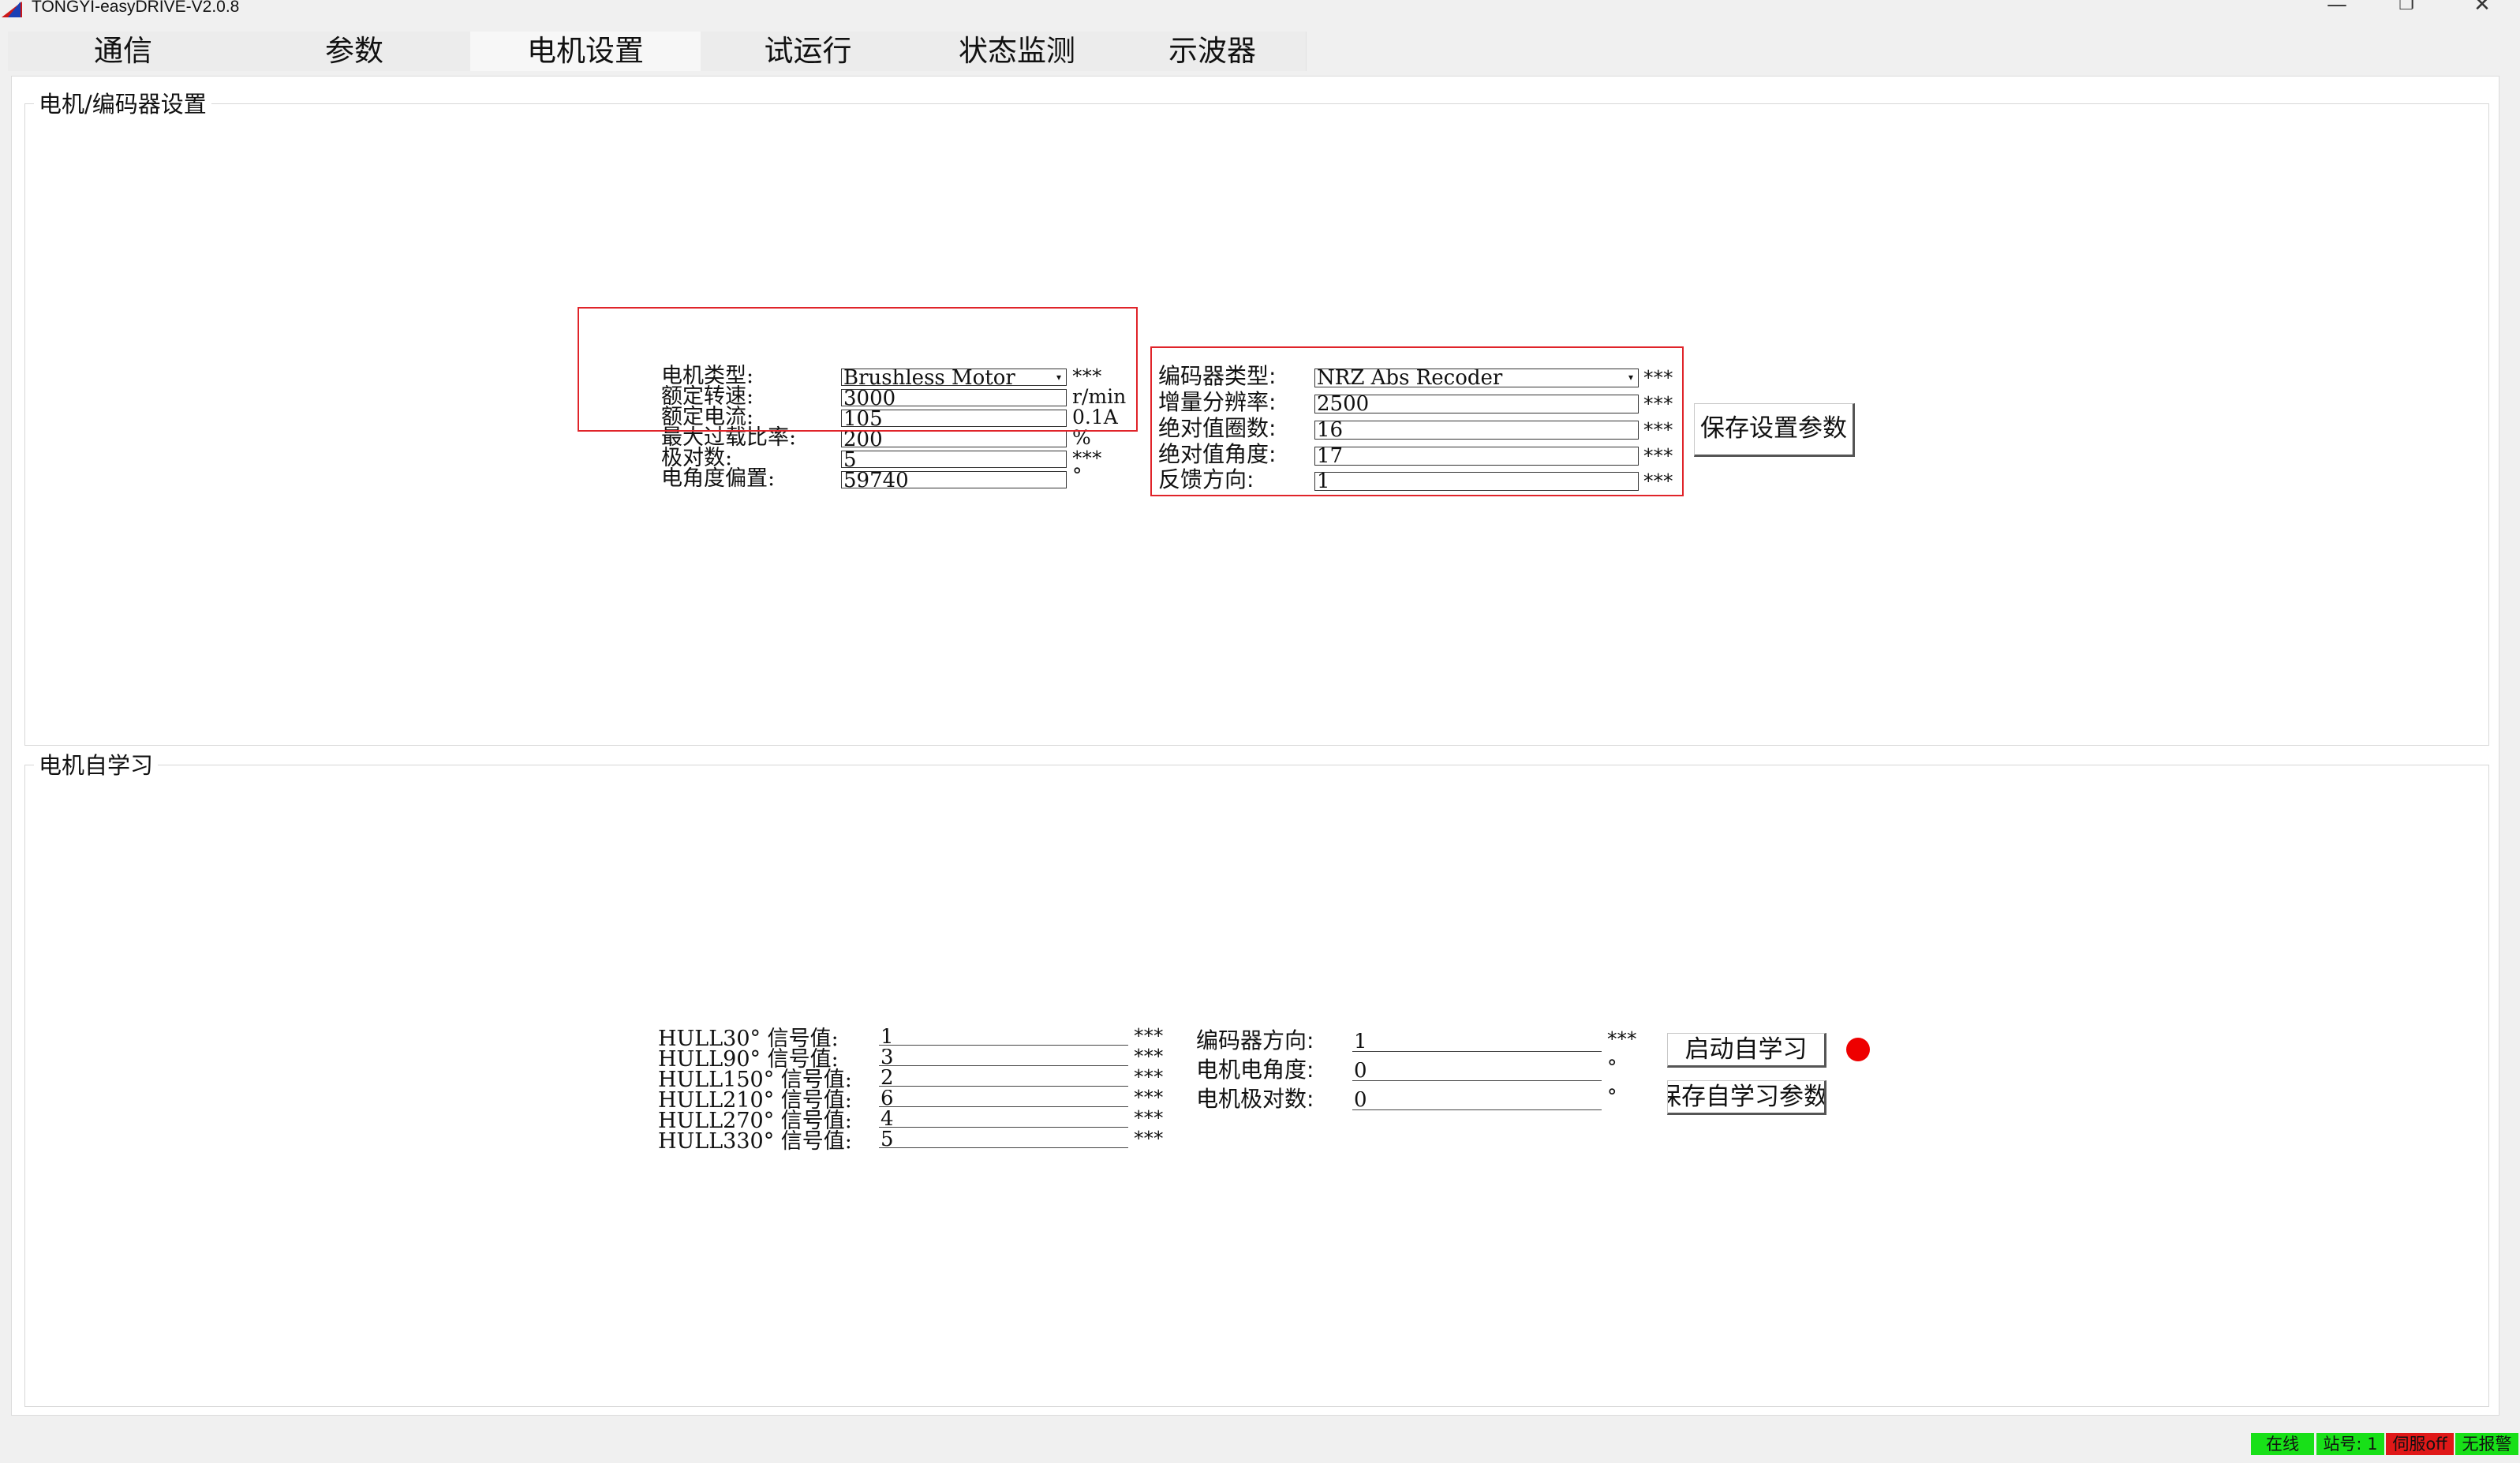  What do you see at coordinates (1087, 376) in the screenshot?
I see `motor-type-suffix: ***` at bounding box center [1087, 376].